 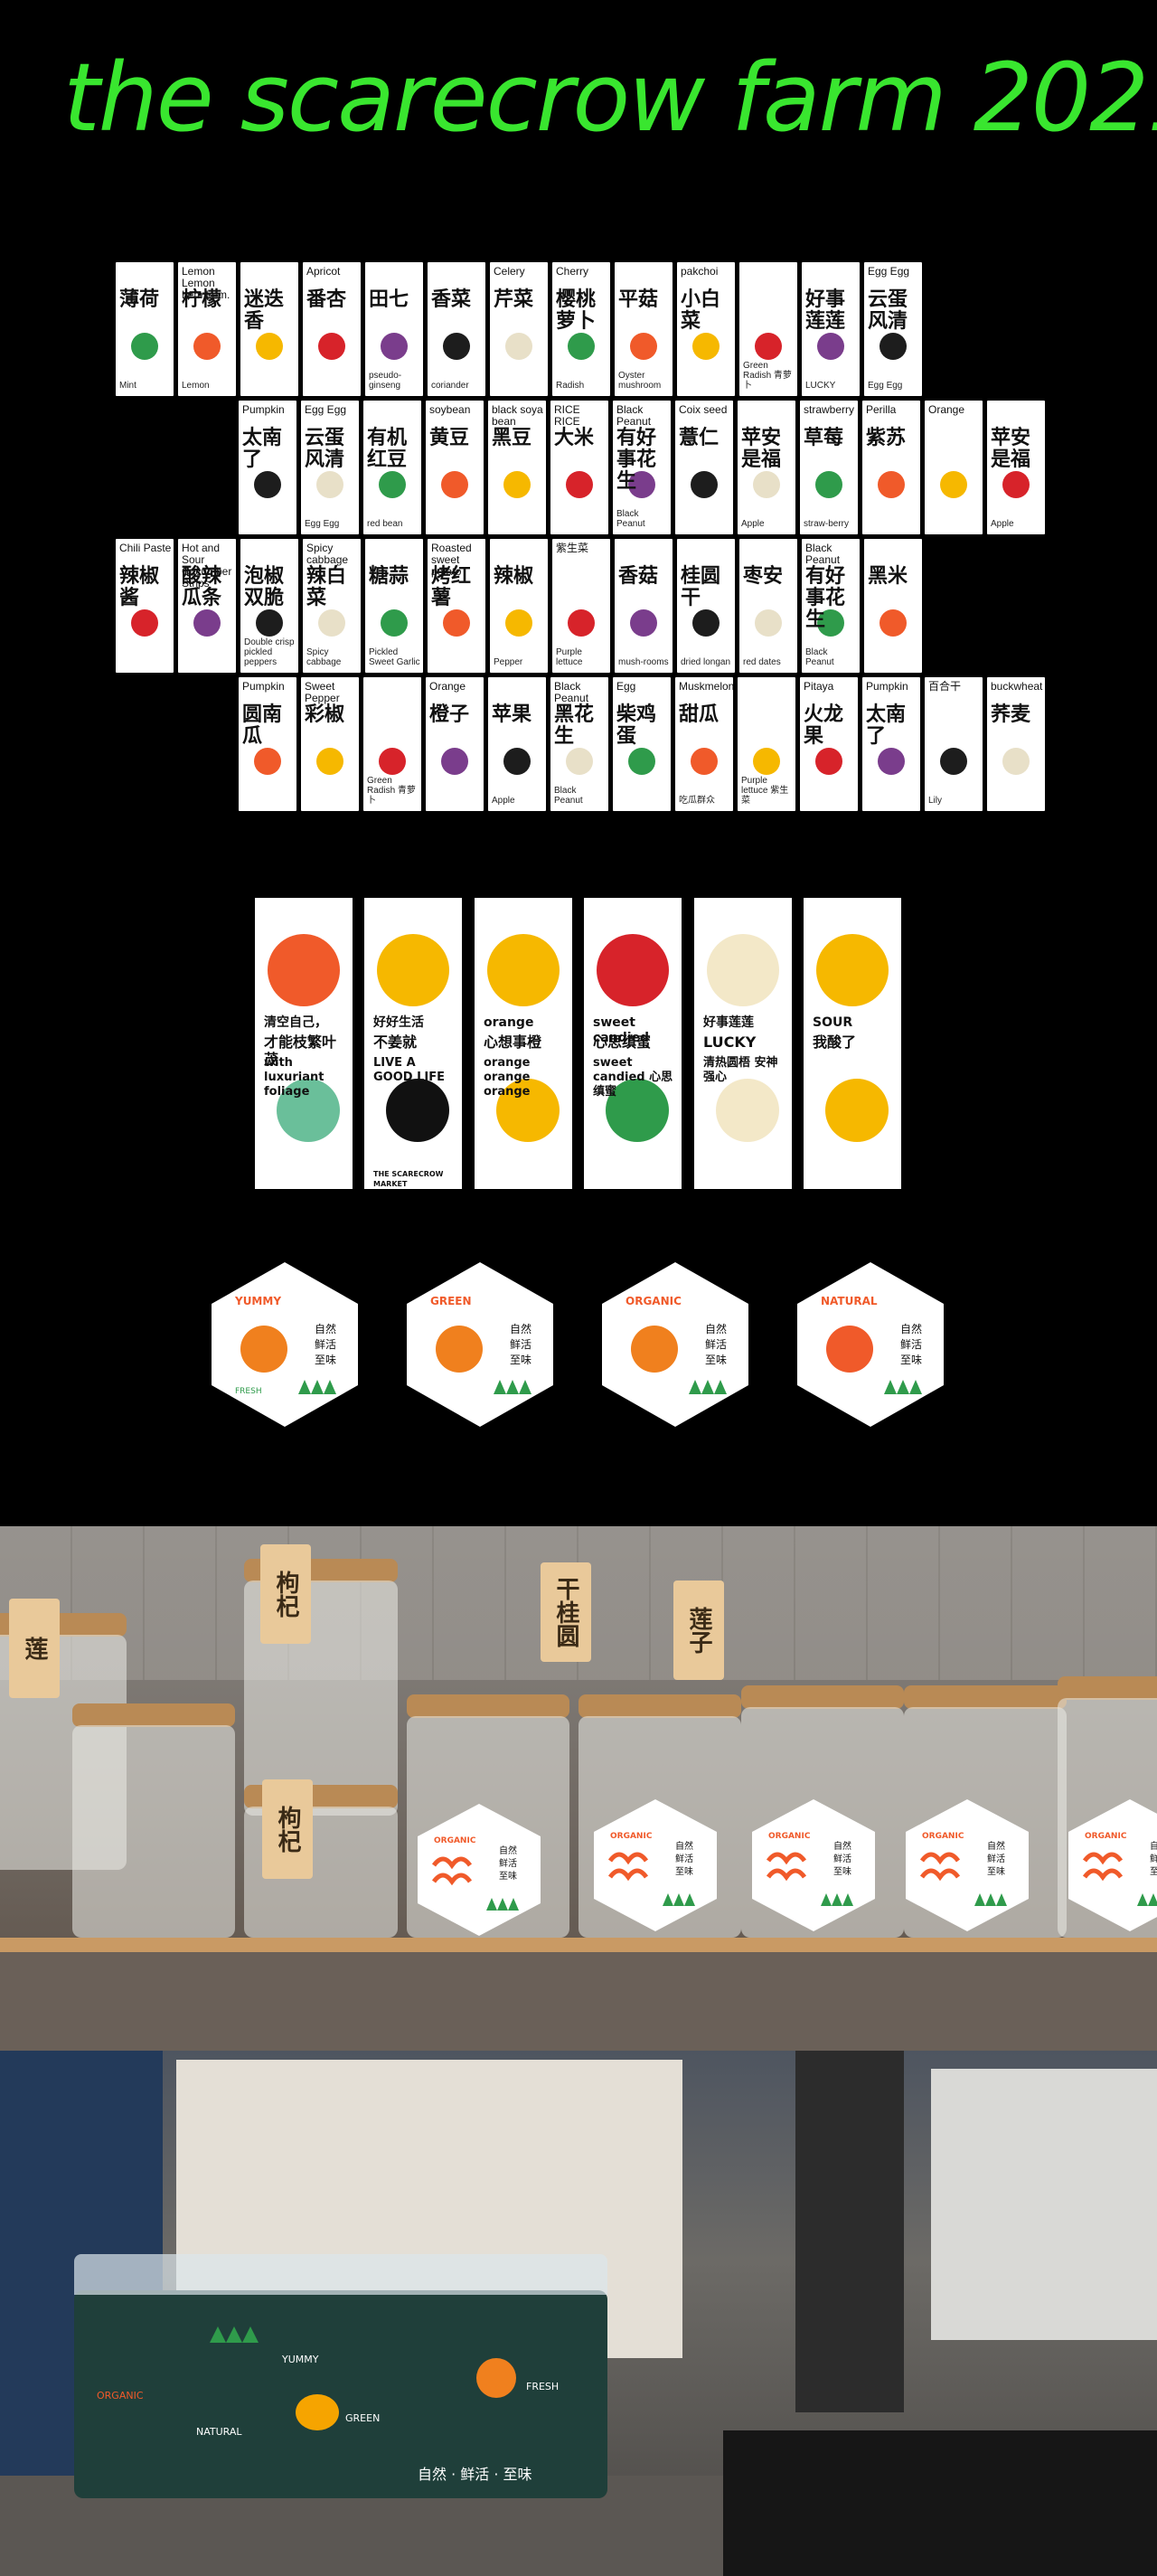 I want to click on product-label: 香菜 coriander, so click(x=457, y=329).